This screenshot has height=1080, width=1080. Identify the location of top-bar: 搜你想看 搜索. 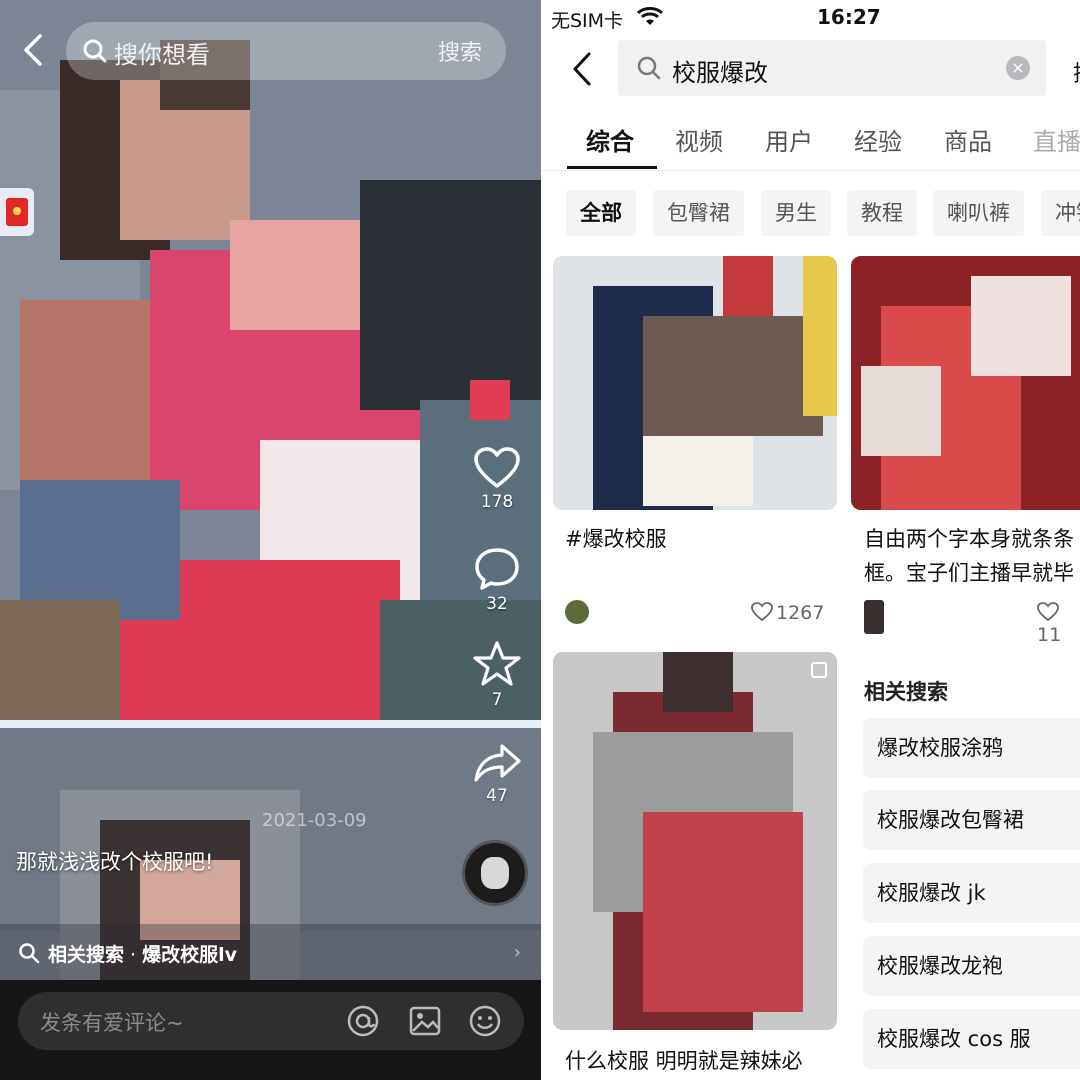
(270, 50).